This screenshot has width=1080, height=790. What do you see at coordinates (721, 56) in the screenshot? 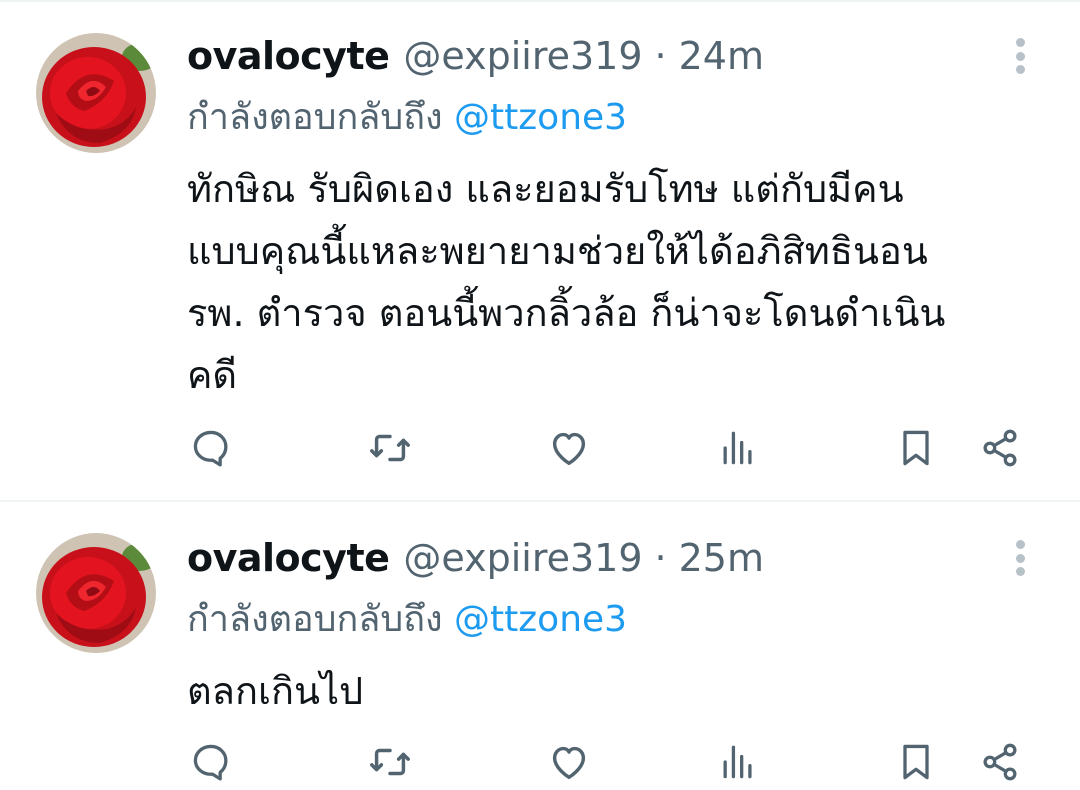
I see `timestamp: 24m` at bounding box center [721, 56].